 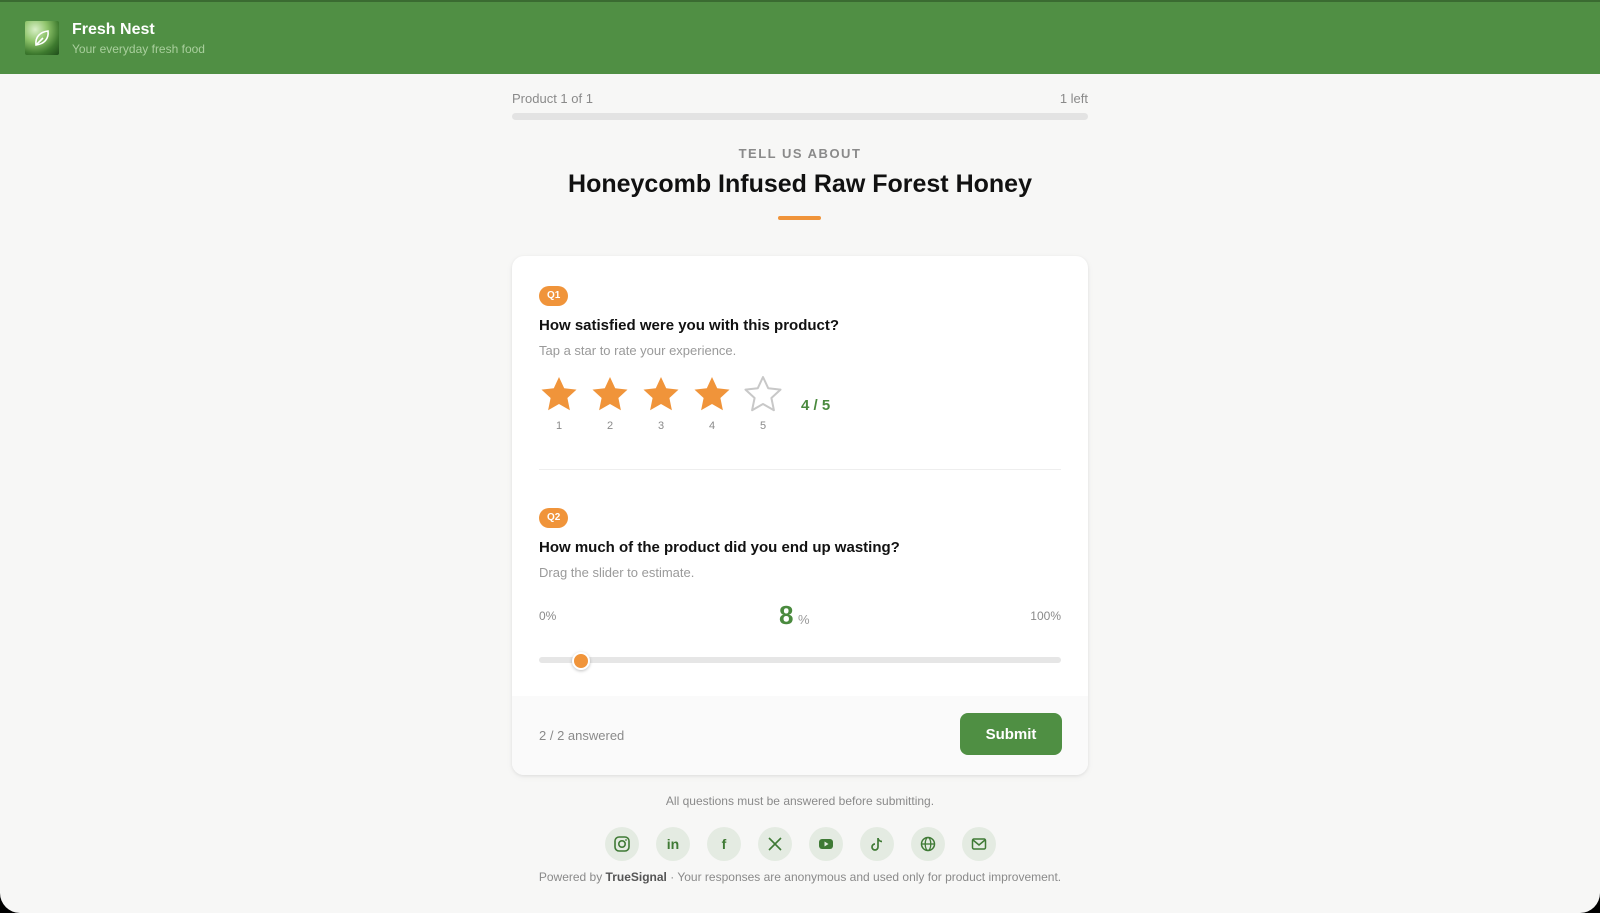 I want to click on section-kicker: TELL US ABOUT, so click(x=800, y=153).